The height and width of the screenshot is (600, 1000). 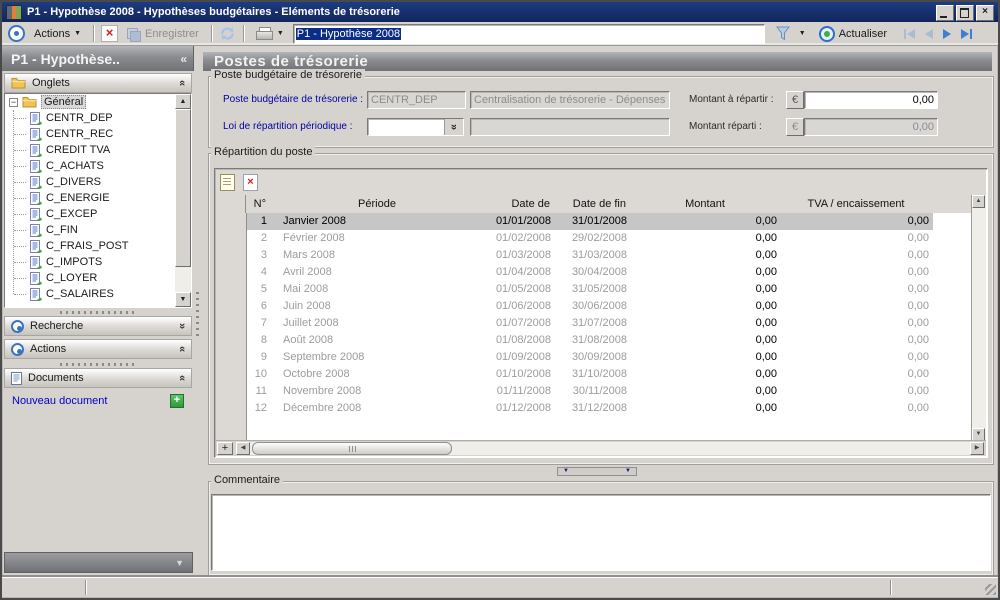 I want to click on grid-horizontal-scrollbar: + ◀ ▶, so click(x=601, y=448).